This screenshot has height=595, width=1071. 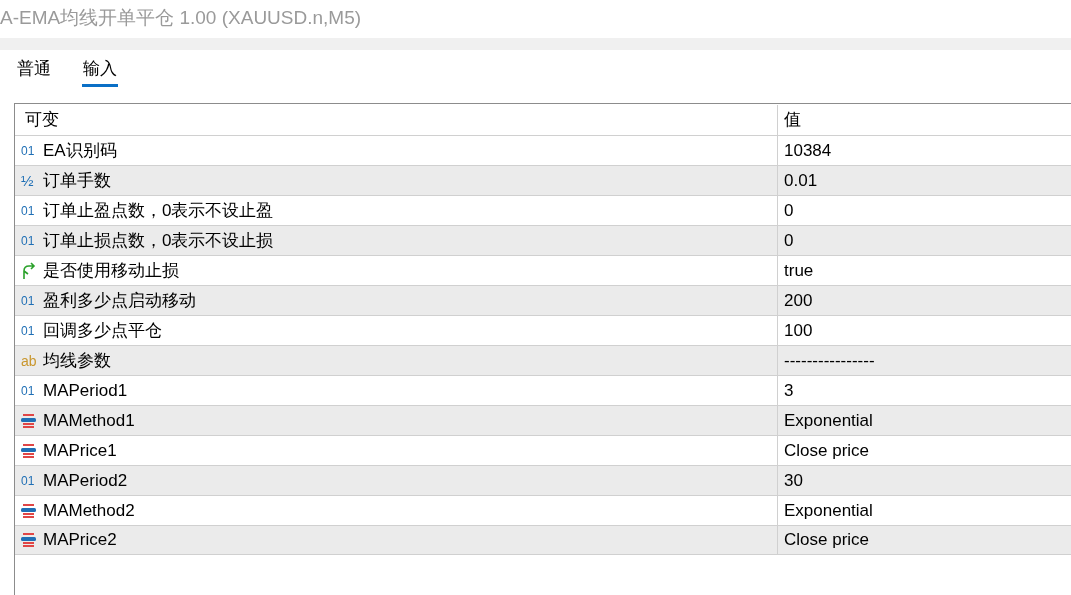 I want to click on table-row: MAPrice1 Close price, so click(x=543, y=450).